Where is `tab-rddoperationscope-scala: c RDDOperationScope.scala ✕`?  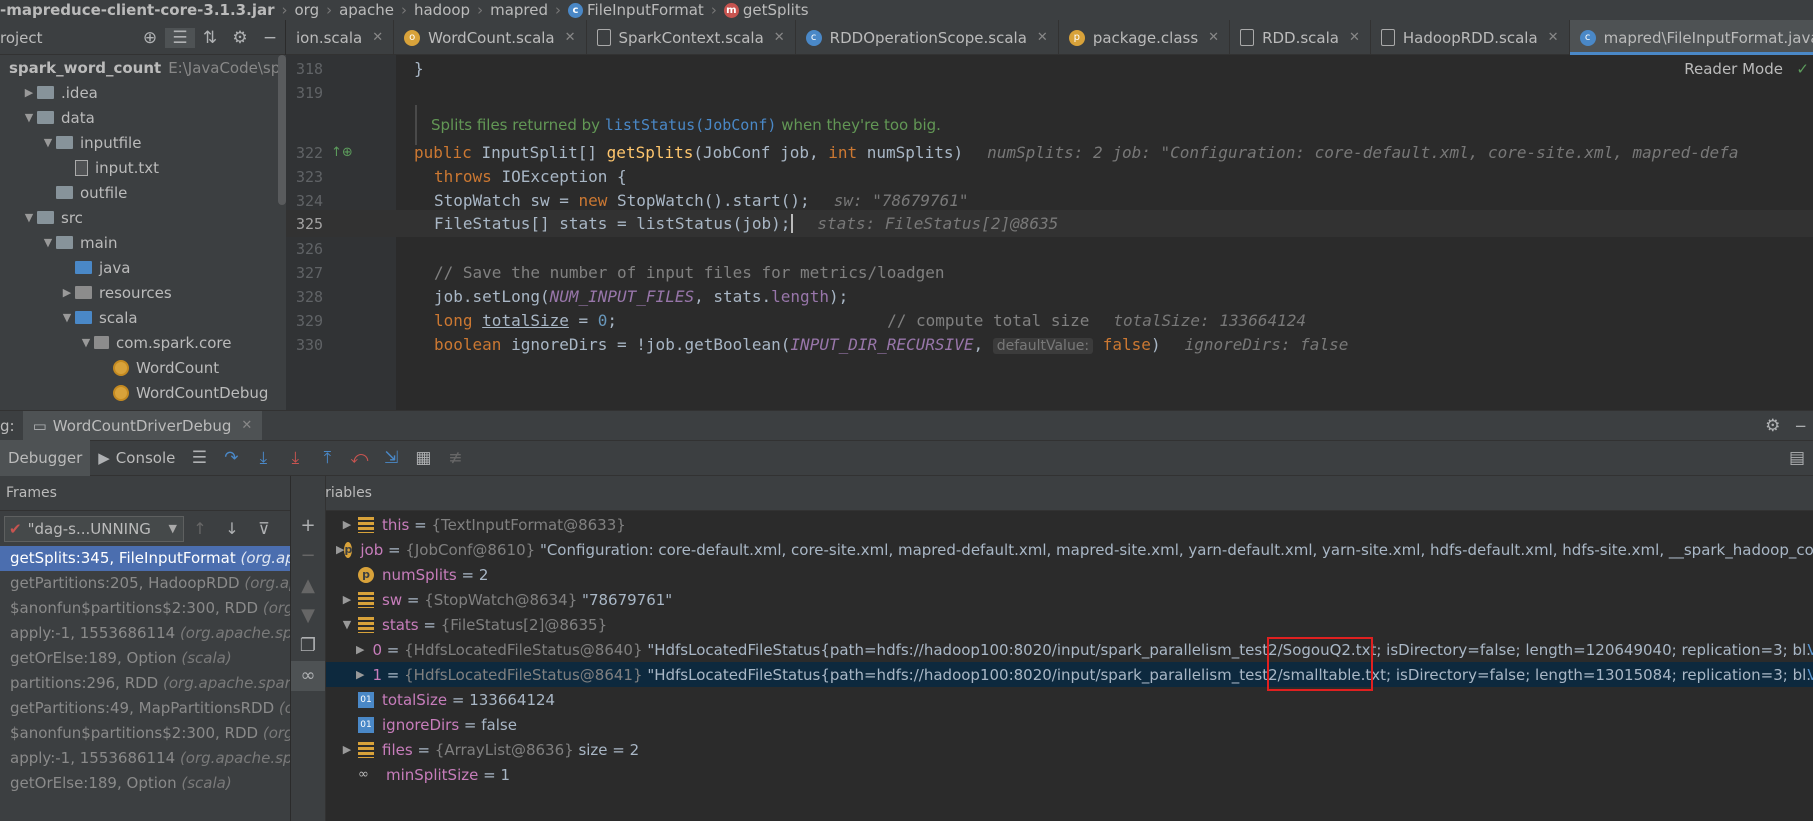
tab-rddoperationscope-scala: c RDDOperationScope.scala ✕ is located at coordinates (927, 37).